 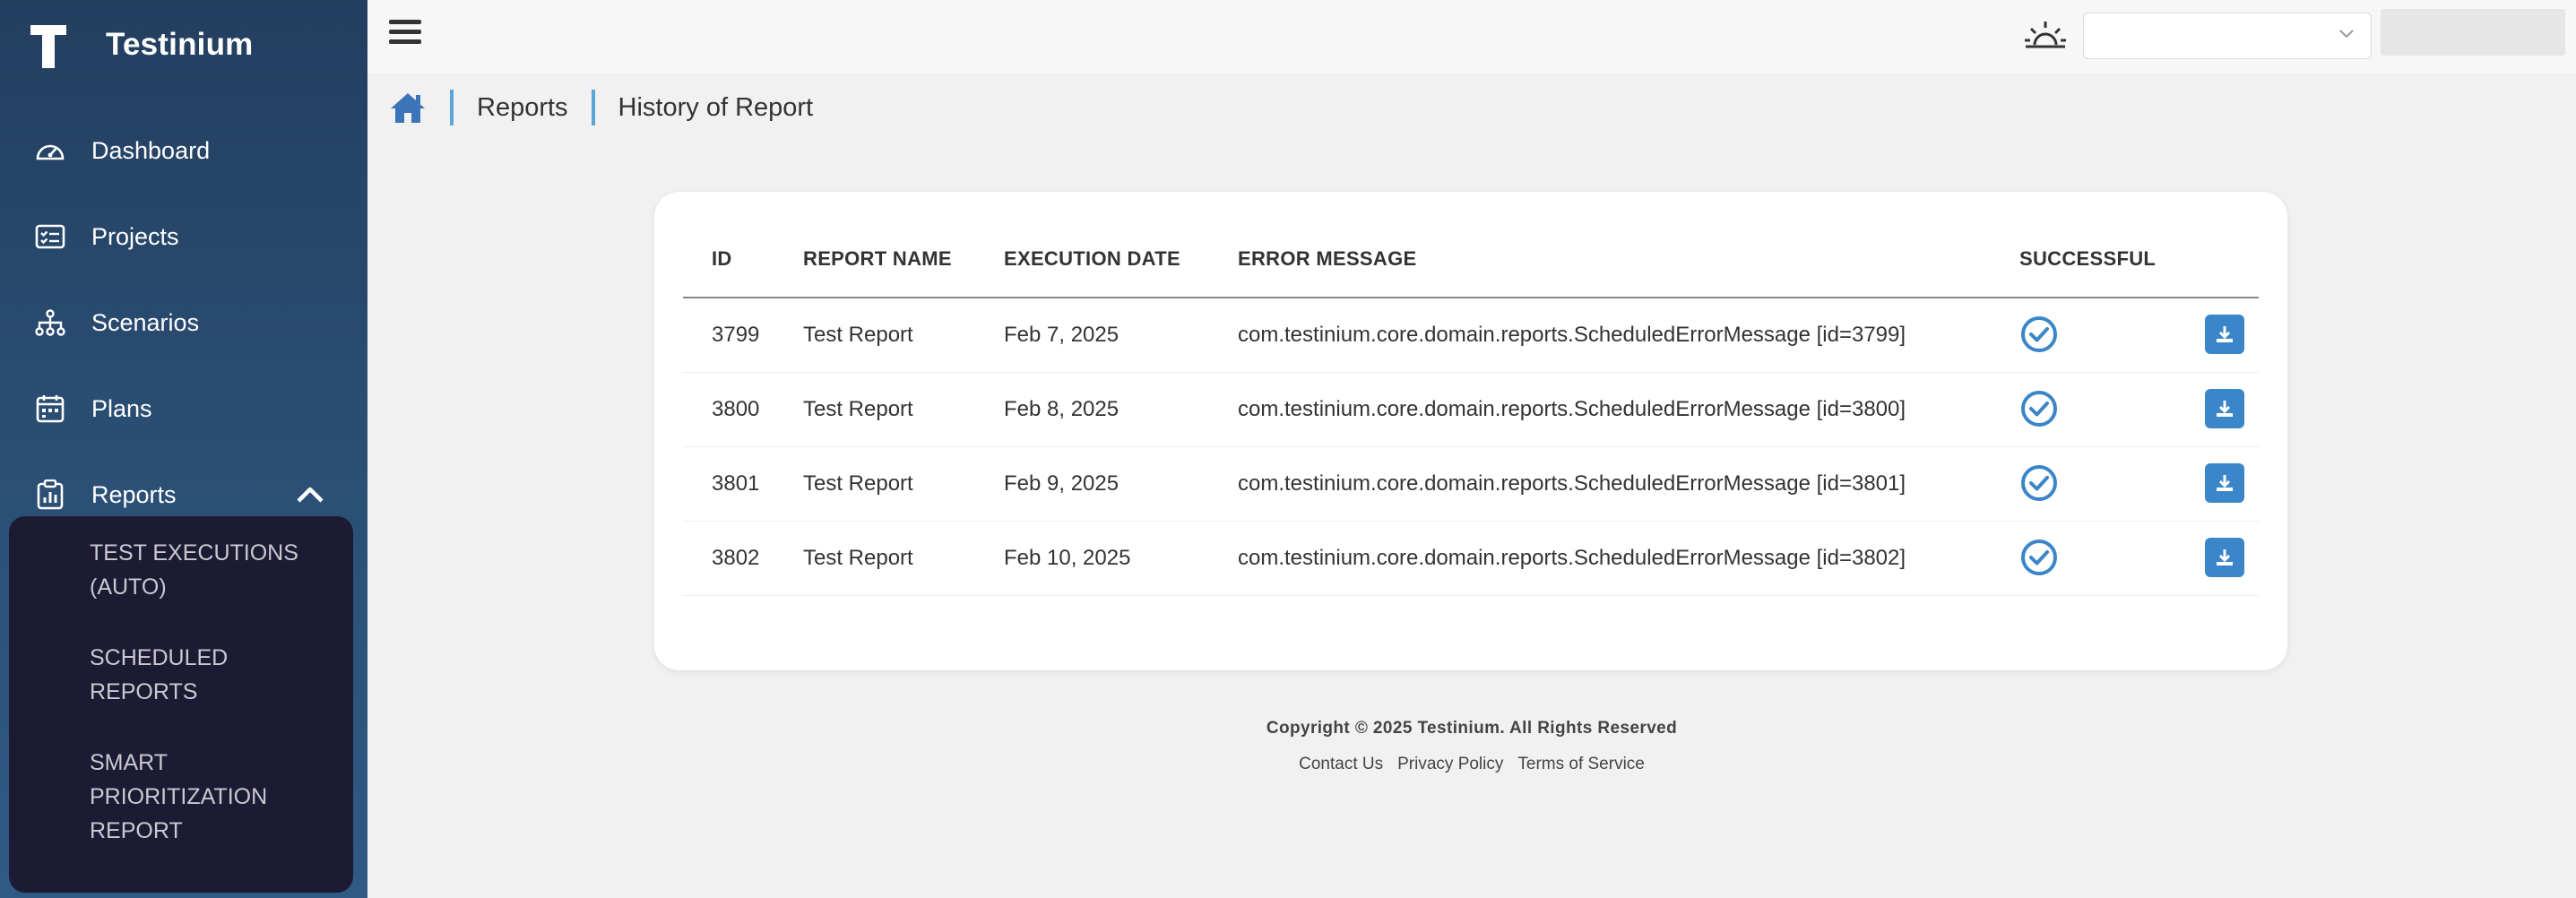 I want to click on theme-toggle-sunset-icon, so click(x=2045, y=36).